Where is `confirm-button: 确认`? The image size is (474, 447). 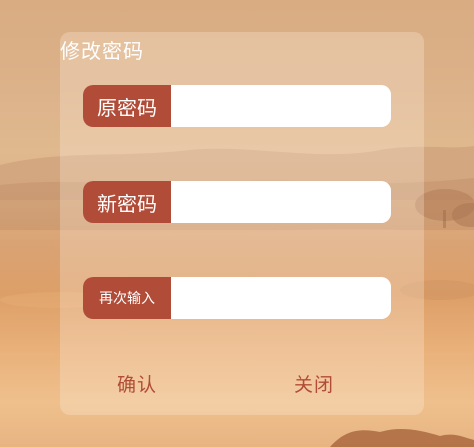 confirm-button: 确认 is located at coordinates (137, 383).